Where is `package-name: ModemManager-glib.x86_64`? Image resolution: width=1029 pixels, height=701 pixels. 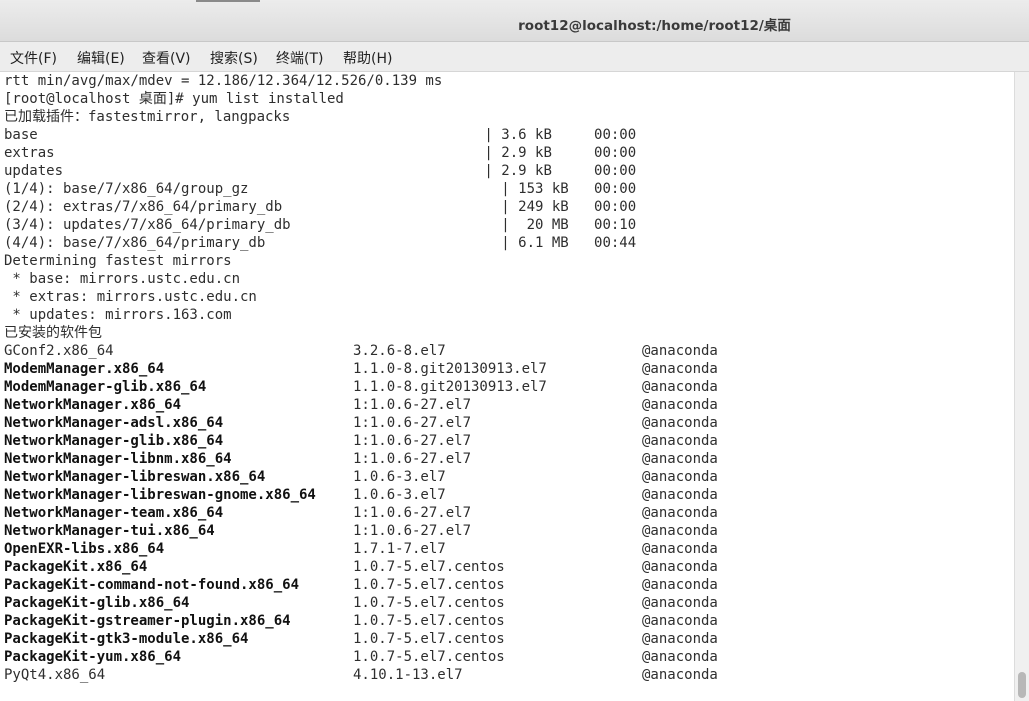
package-name: ModemManager-glib.x86_64 is located at coordinates (105, 387).